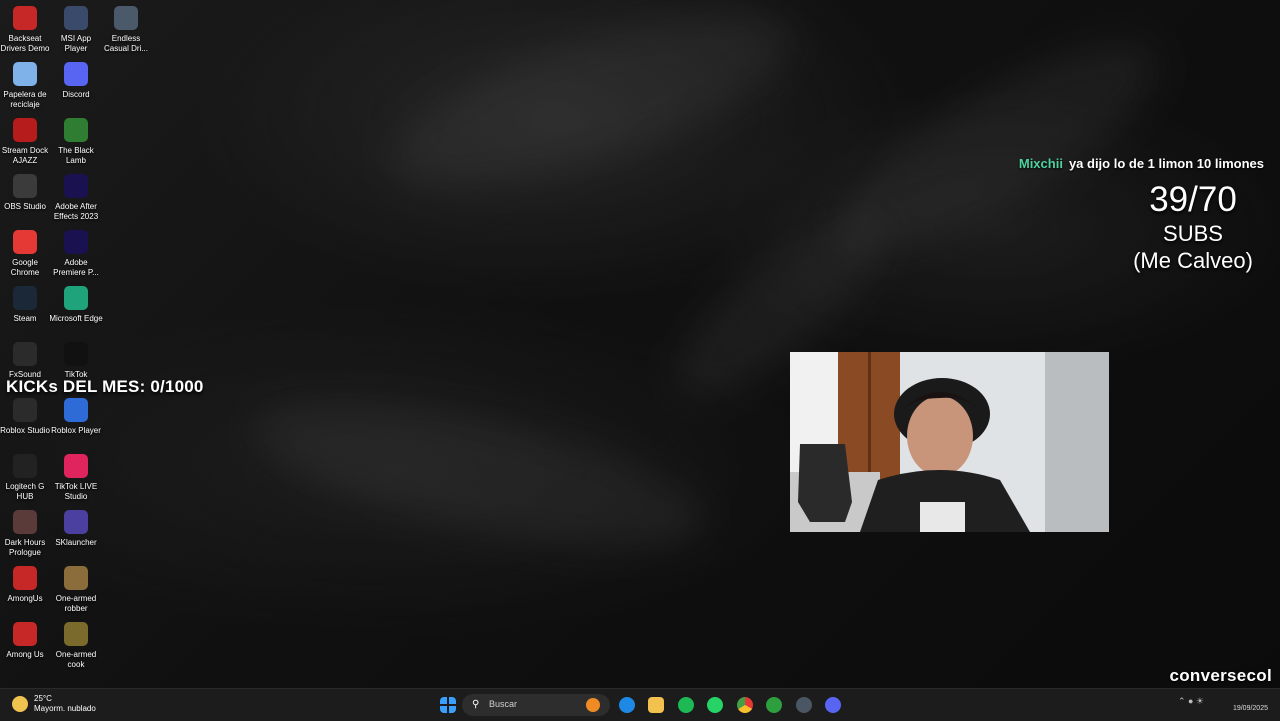  Describe the element at coordinates (715, 705) in the screenshot. I see `whatsapp-icon` at that location.